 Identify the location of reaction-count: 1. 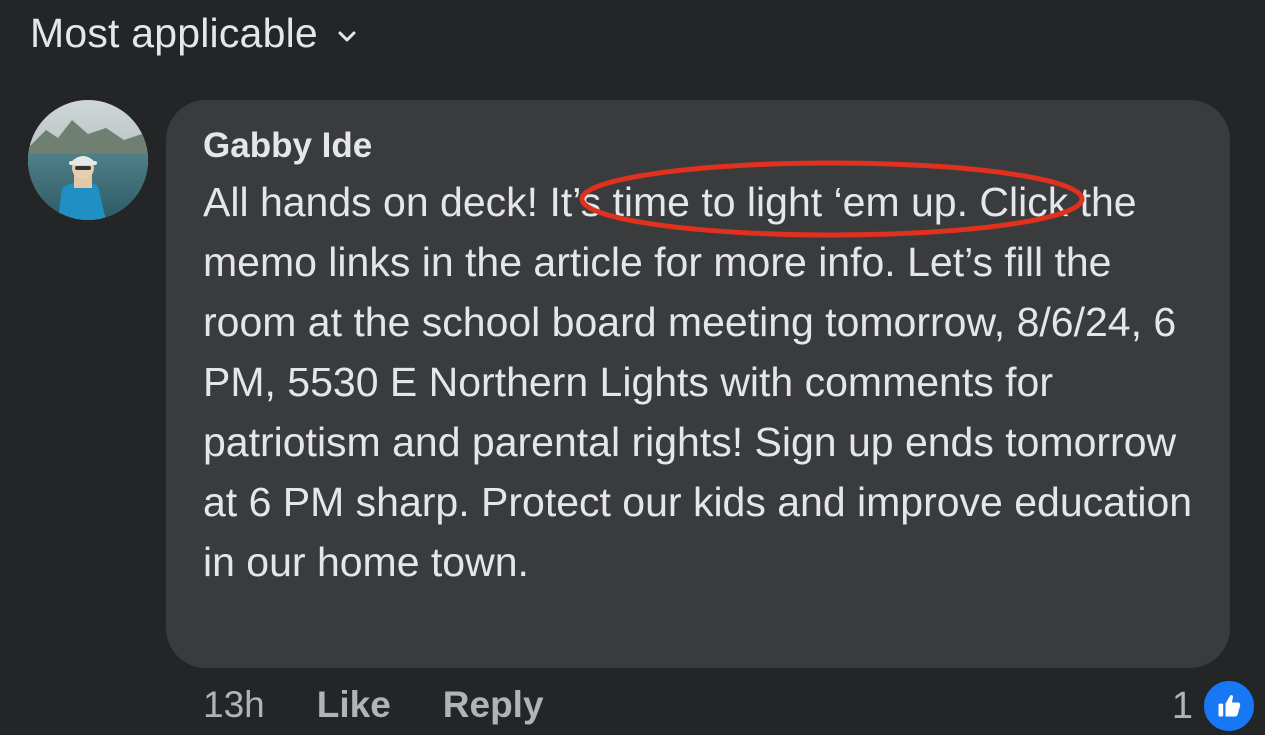
(1182, 705).